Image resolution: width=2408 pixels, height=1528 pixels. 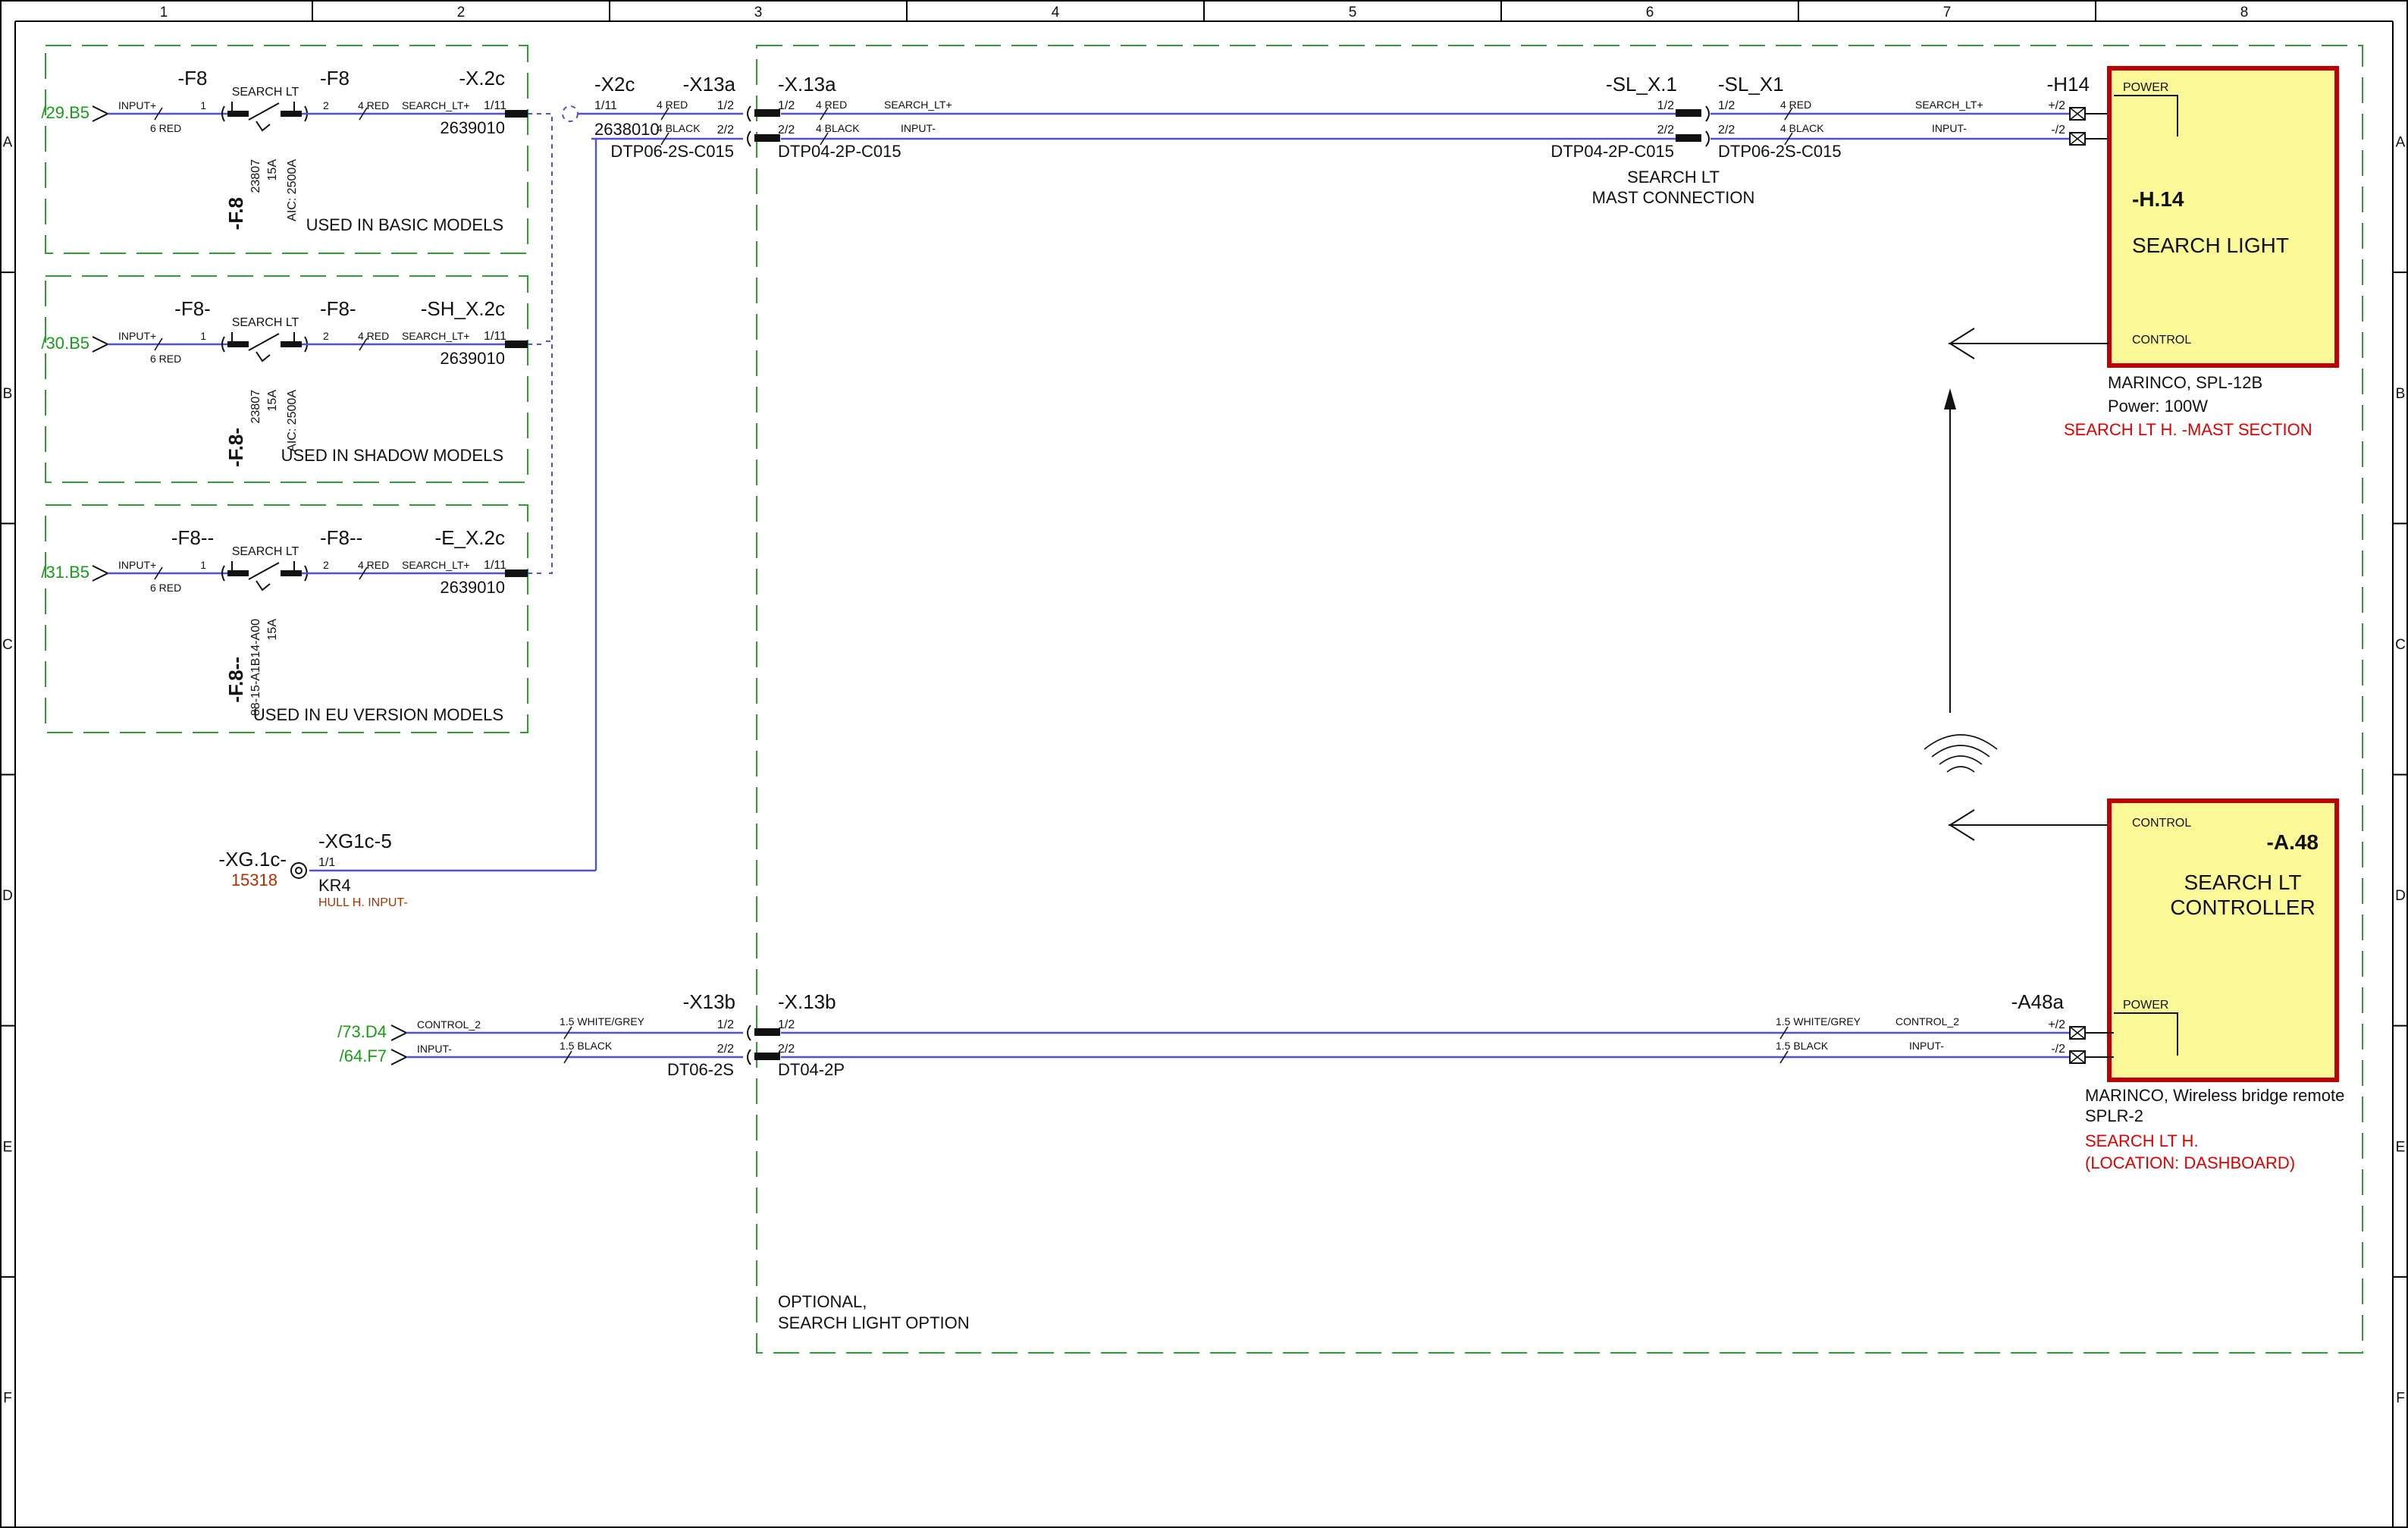 I want to click on x13a-right-pin2: 2/2, so click(x=786, y=130).